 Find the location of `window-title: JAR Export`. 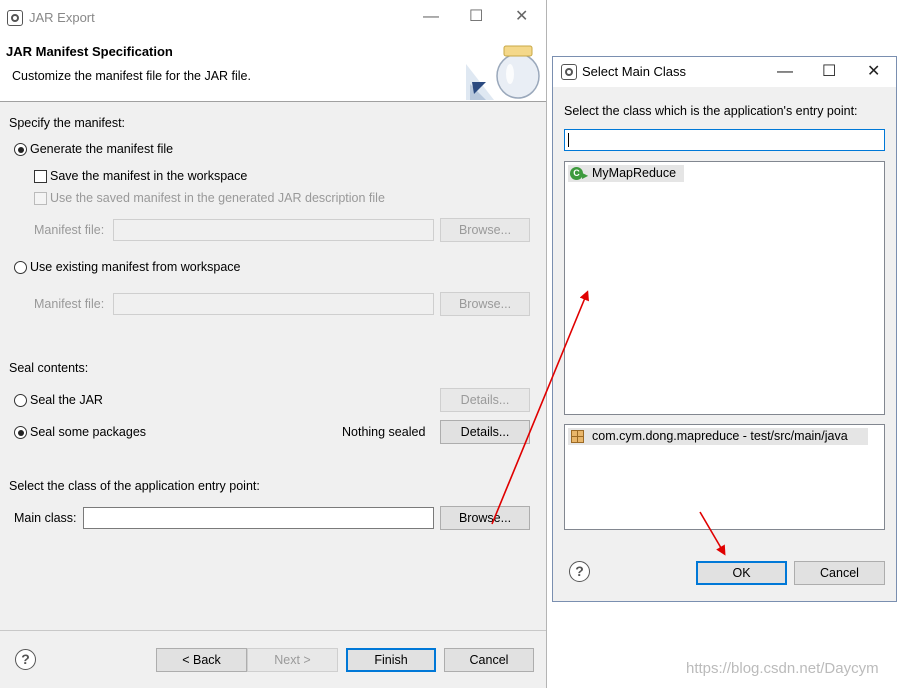

window-title: JAR Export is located at coordinates (62, 17).